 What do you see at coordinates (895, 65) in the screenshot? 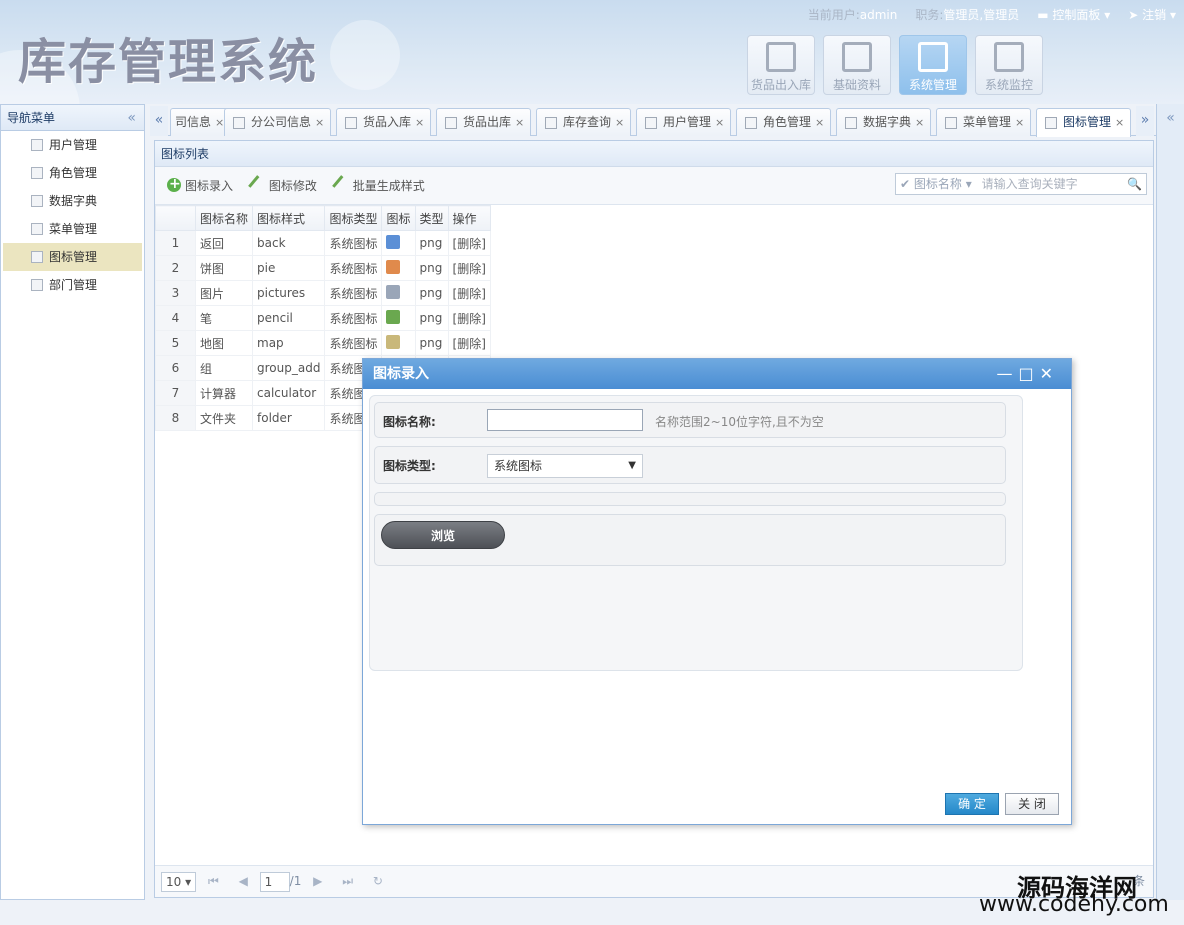
I see `module-tiles: 货品出入库 基础资料 系统管理 系统监控` at bounding box center [895, 65].